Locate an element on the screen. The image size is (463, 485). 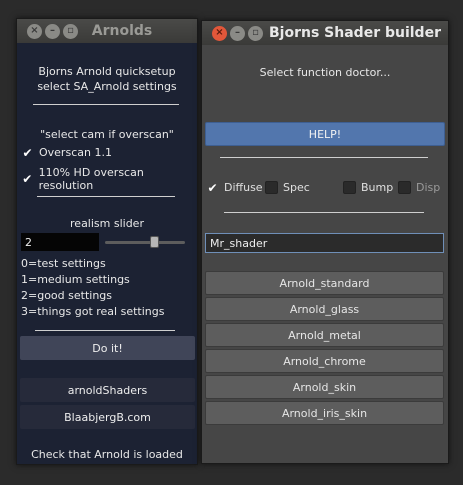
overscan-note: "select cam if overscan" is located at coordinates (107, 134).